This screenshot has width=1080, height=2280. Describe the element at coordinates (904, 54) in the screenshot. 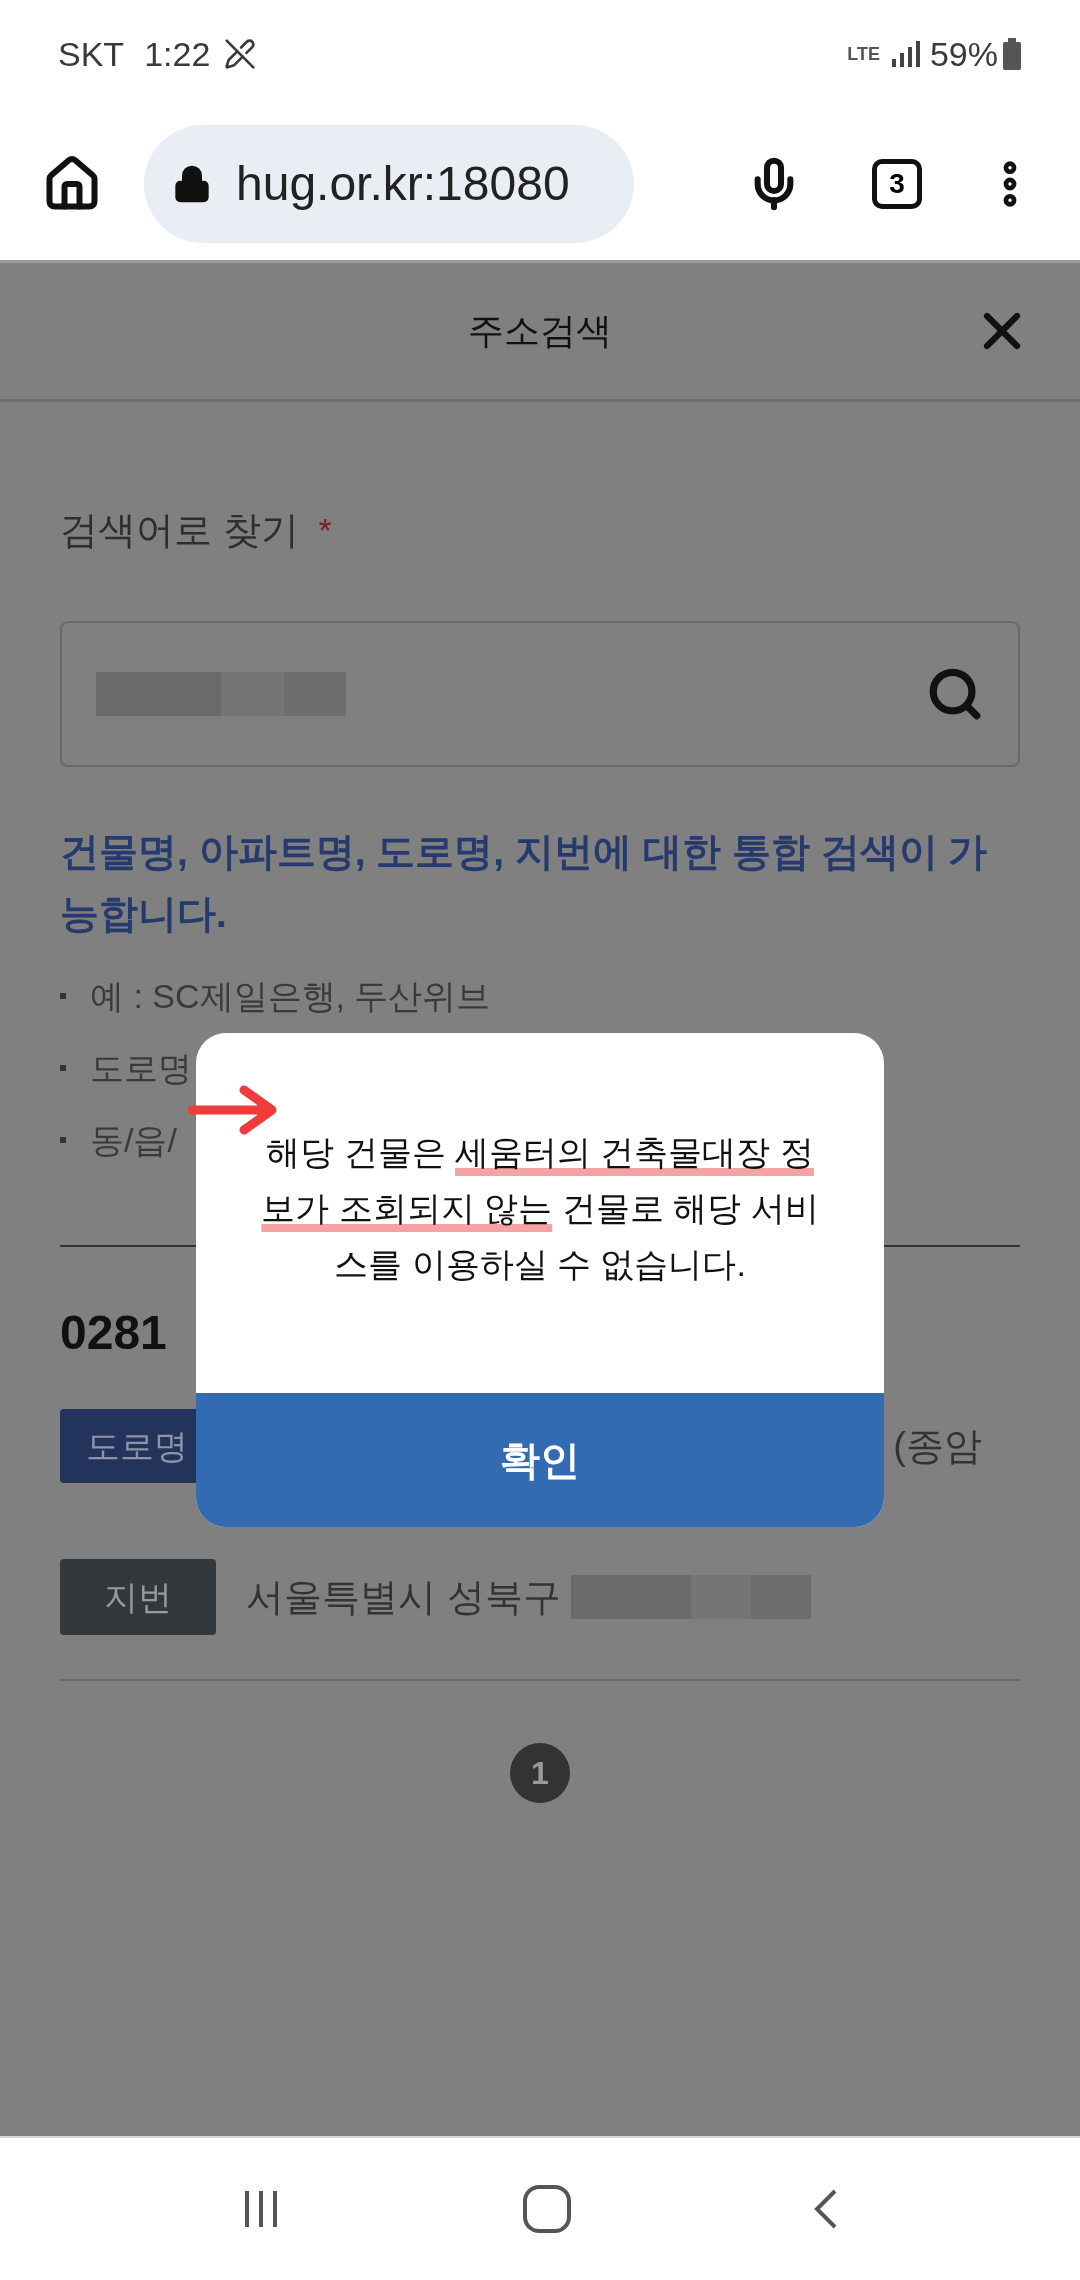

I see `signal-icon` at that location.